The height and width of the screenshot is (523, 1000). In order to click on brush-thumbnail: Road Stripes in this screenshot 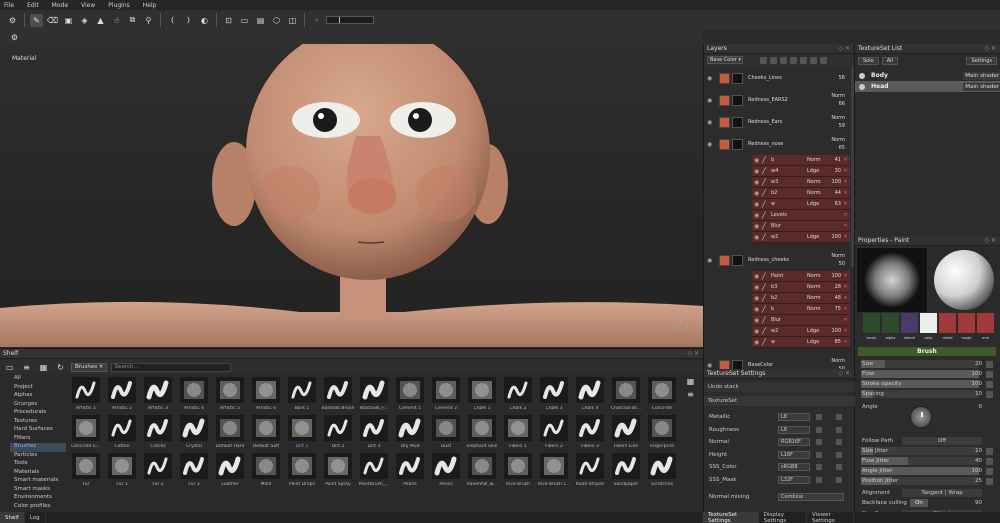, I will do `click(590, 472)`.